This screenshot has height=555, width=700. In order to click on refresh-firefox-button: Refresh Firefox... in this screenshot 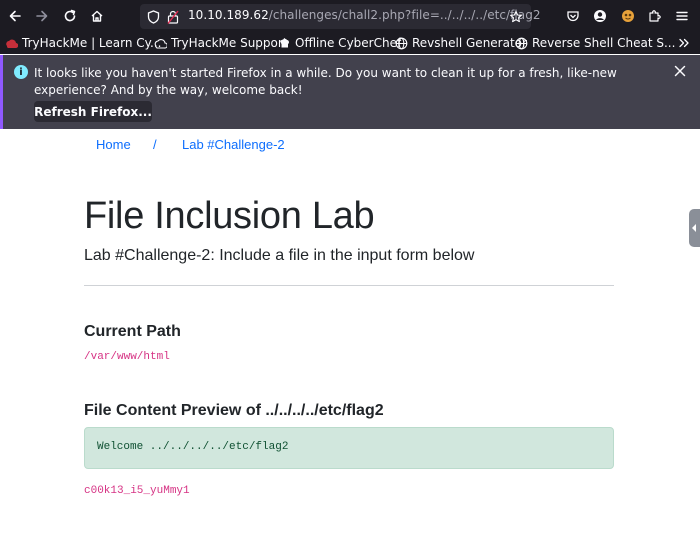, I will do `click(93, 111)`.